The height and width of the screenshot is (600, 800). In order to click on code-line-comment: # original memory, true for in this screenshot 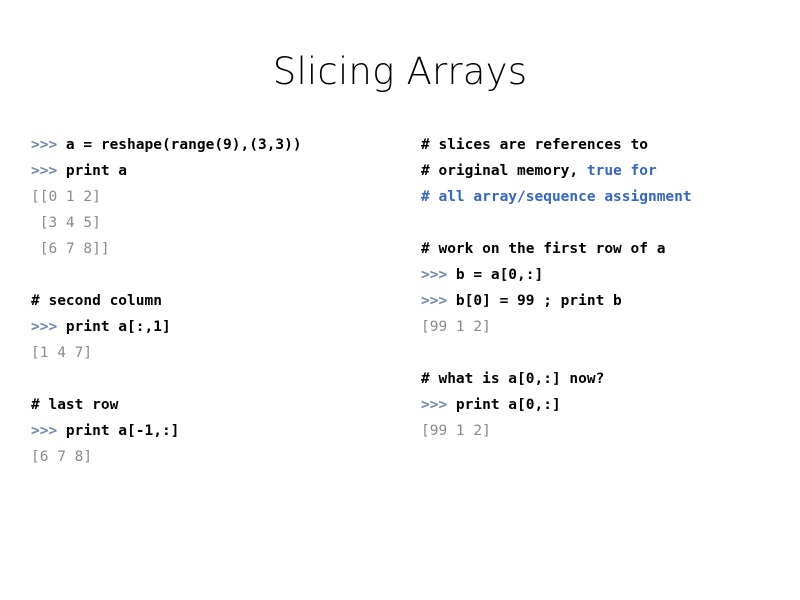, I will do `click(608, 171)`.